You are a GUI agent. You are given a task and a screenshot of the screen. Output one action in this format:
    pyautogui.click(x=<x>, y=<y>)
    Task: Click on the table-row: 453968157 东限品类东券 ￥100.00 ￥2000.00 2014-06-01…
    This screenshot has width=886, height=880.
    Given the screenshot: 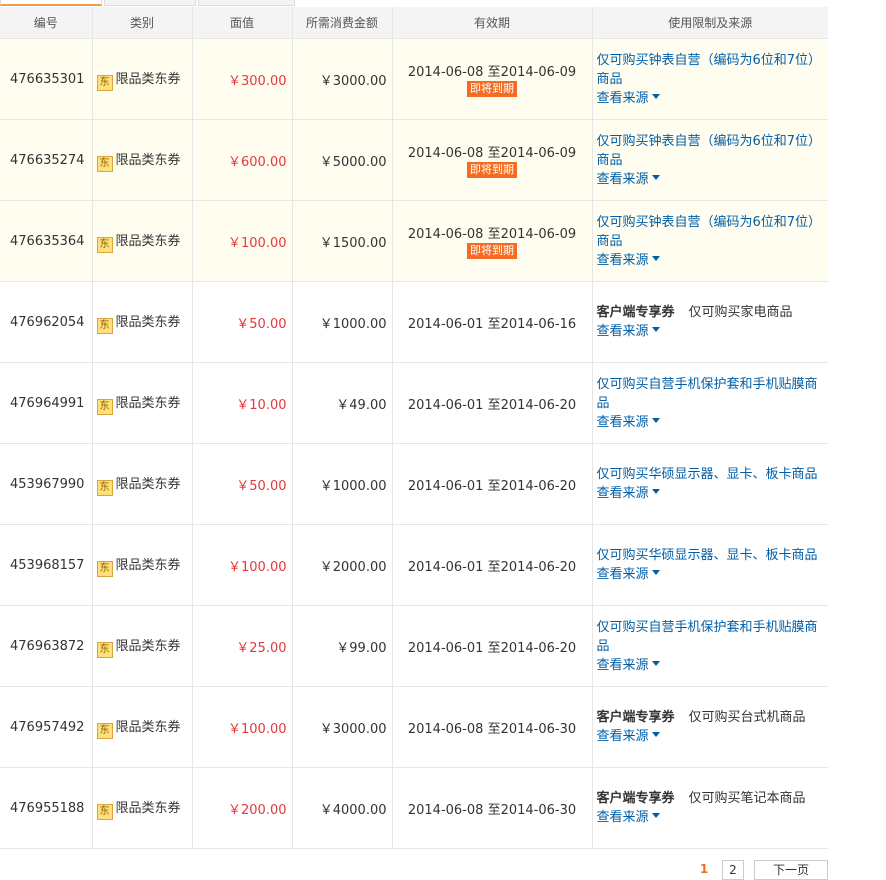 What is the action you would take?
    pyautogui.click(x=414, y=565)
    